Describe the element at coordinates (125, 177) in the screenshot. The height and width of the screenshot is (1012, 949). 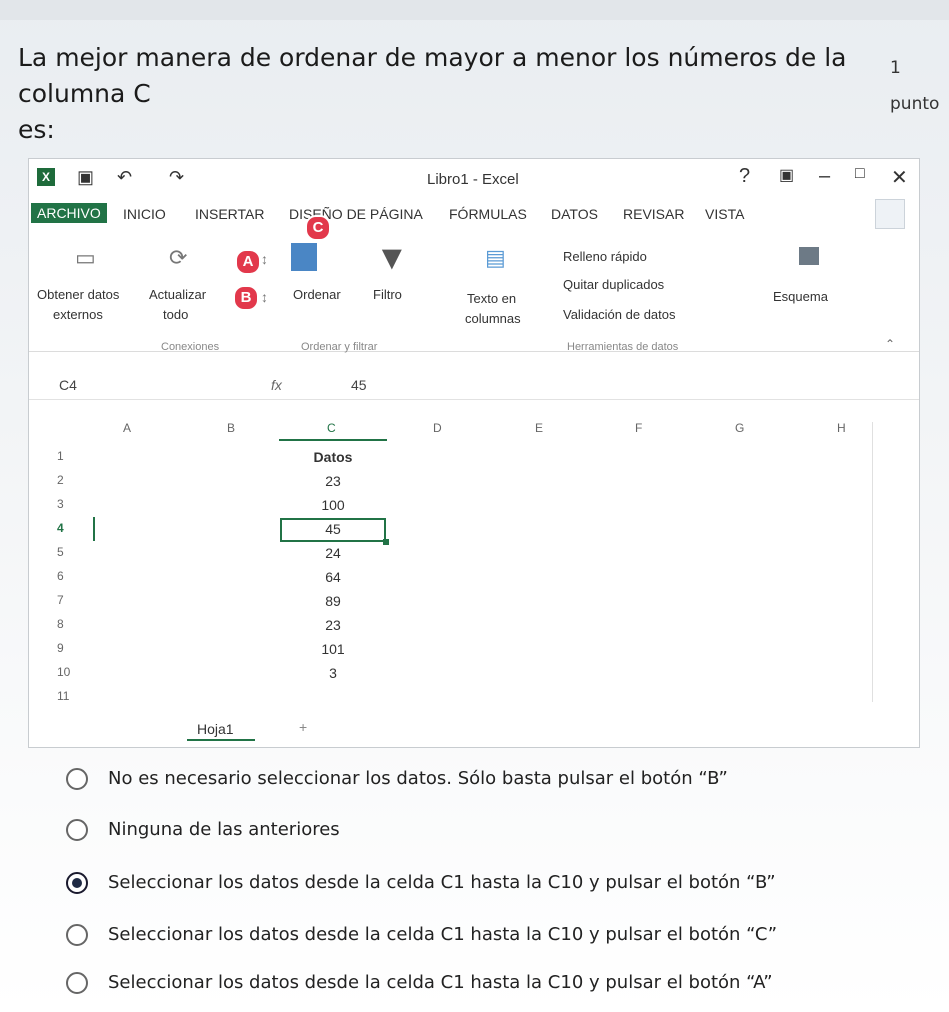
I see `undo-icon: ↶` at that location.